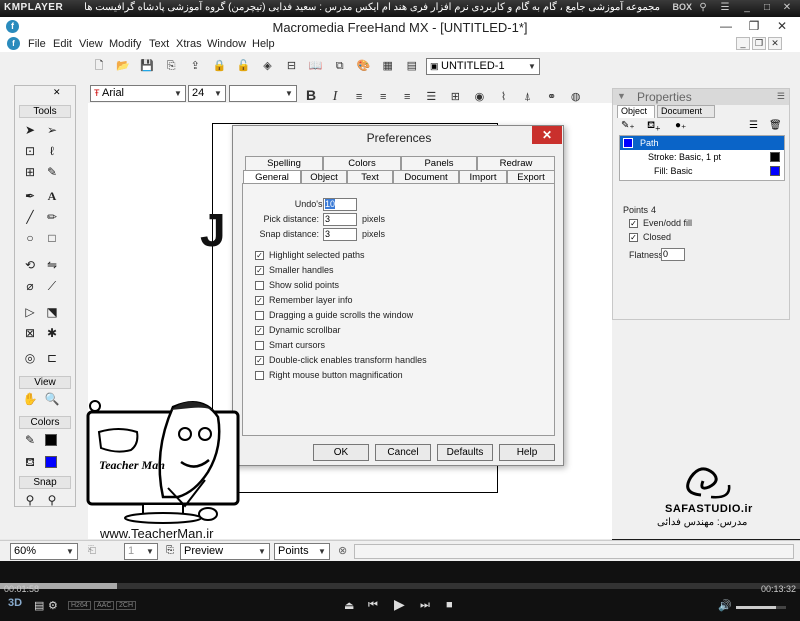  Describe the element at coordinates (753, 125) in the screenshot. I see `duplicate-icon: ☰` at that location.